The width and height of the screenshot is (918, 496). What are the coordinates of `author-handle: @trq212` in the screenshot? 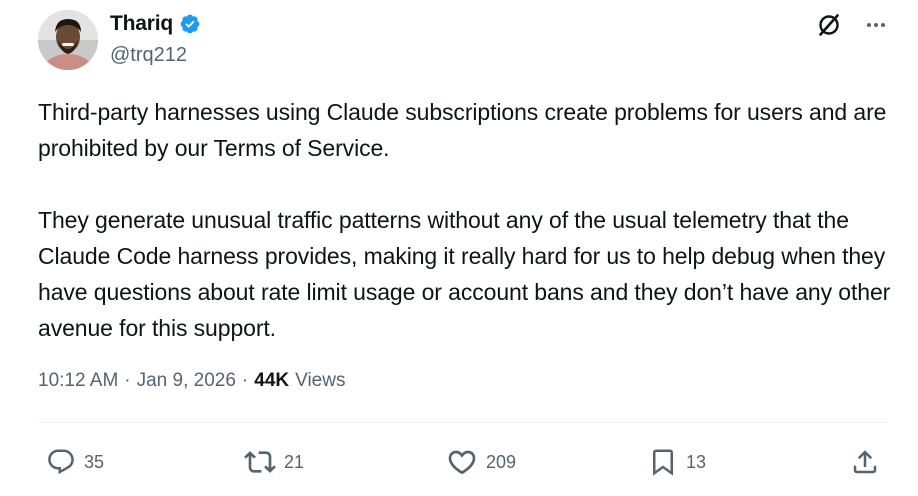 It's located at (148, 55).